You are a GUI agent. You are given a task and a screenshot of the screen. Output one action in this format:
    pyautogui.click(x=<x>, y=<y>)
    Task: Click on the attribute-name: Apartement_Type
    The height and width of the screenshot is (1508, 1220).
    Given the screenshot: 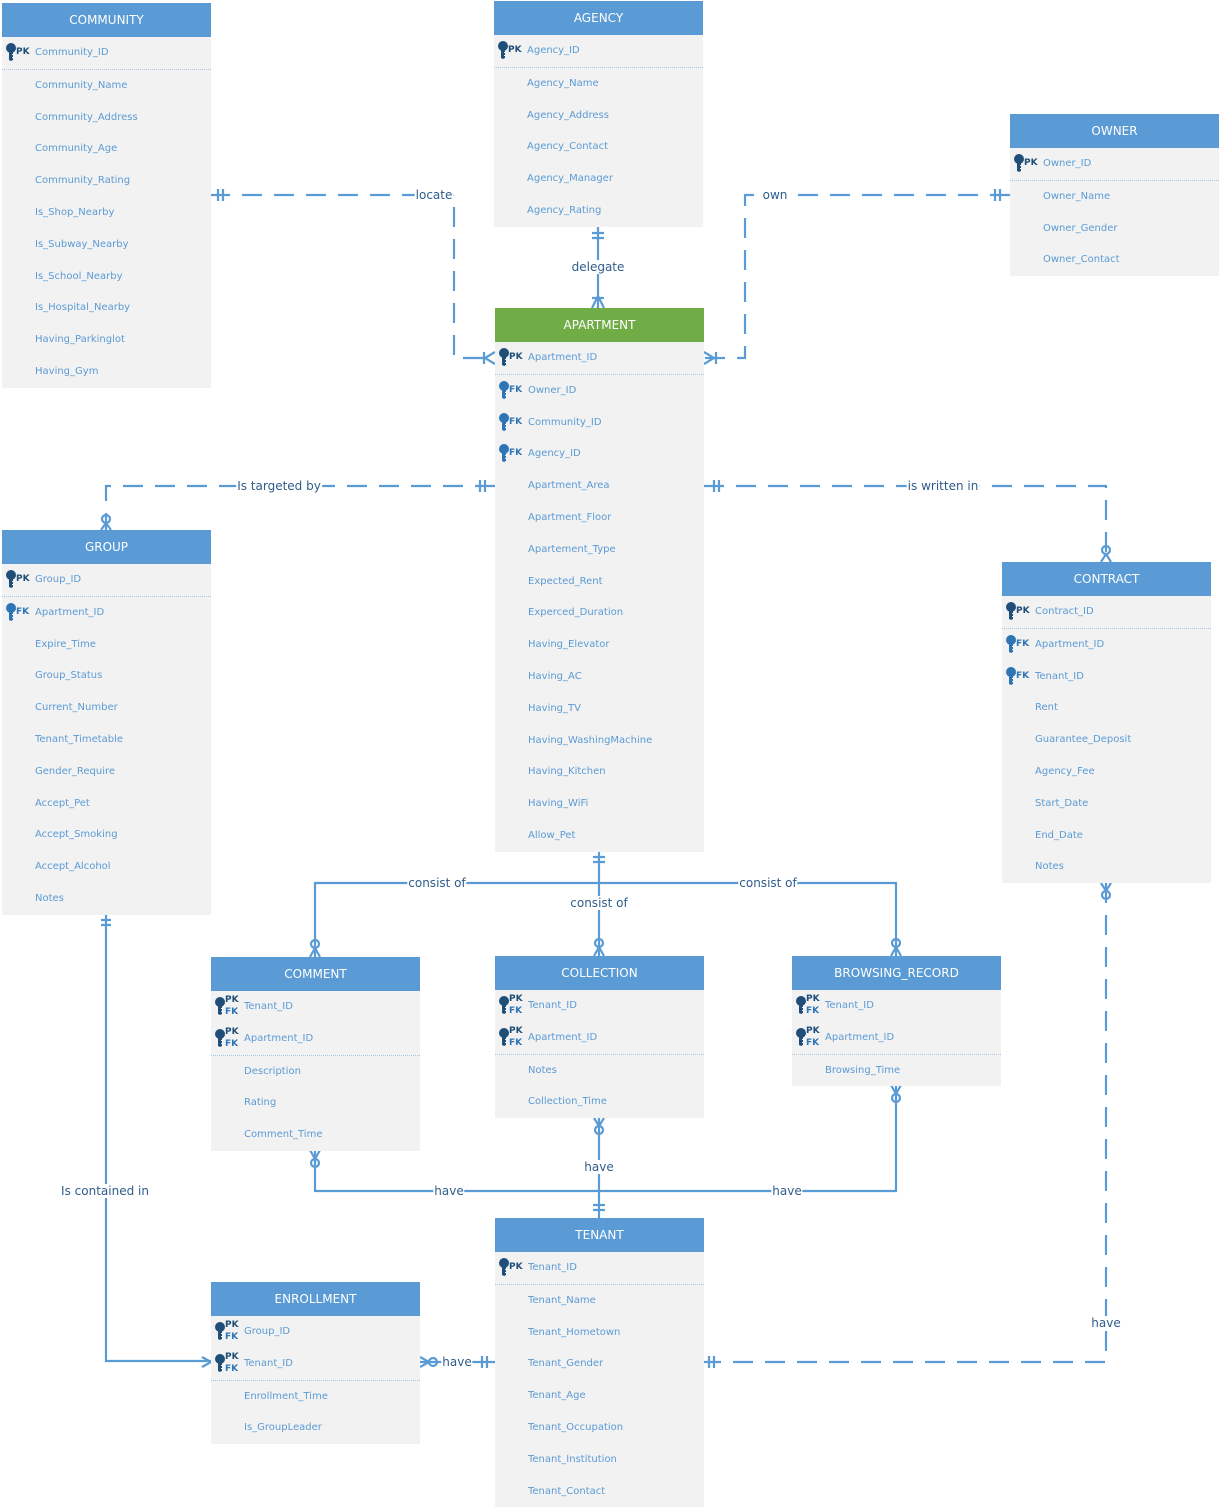 What is the action you would take?
    pyautogui.click(x=572, y=549)
    